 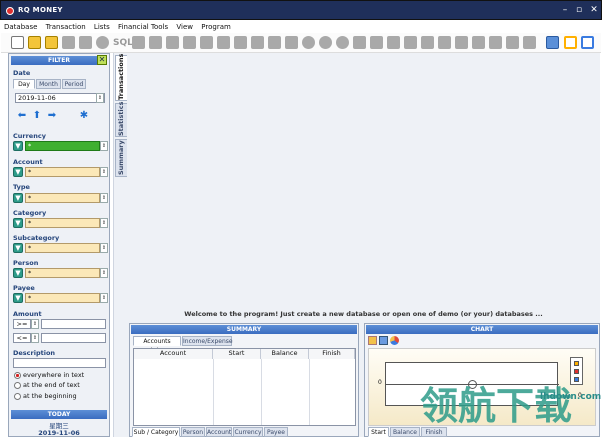 I want to click on account-filter-icon: ▼, so click(x=18, y=172).